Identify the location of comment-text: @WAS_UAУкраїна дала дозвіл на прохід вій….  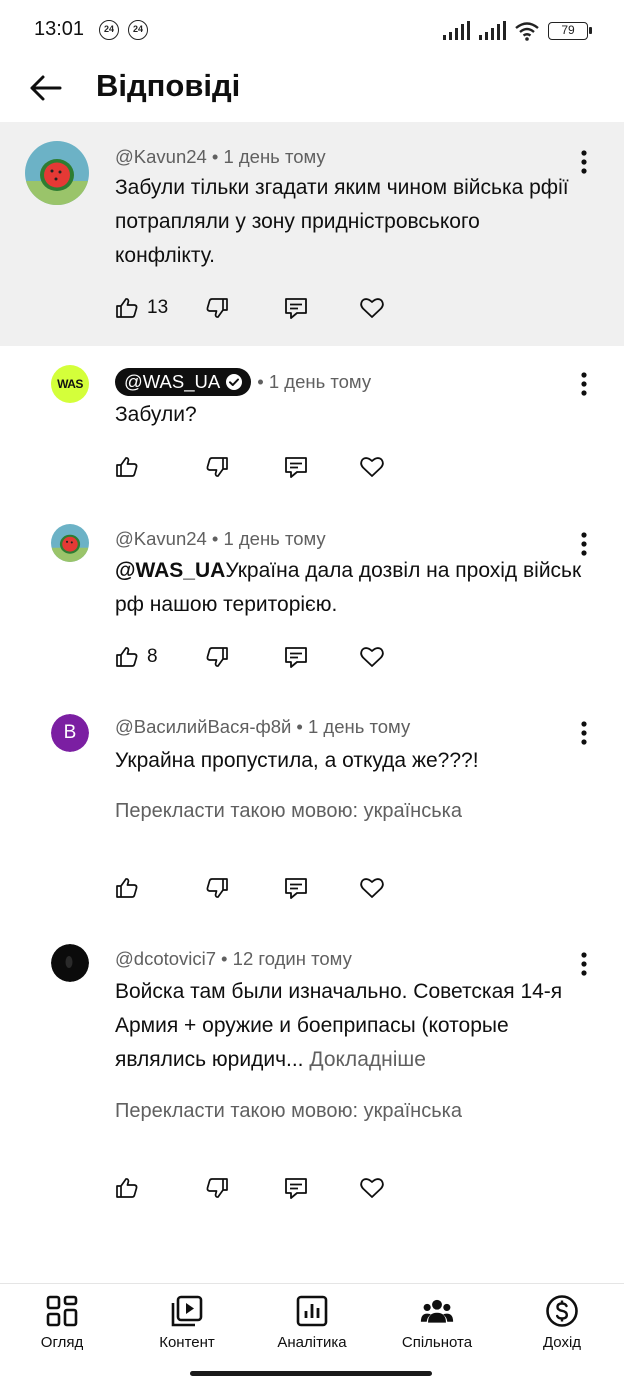
(350, 588).